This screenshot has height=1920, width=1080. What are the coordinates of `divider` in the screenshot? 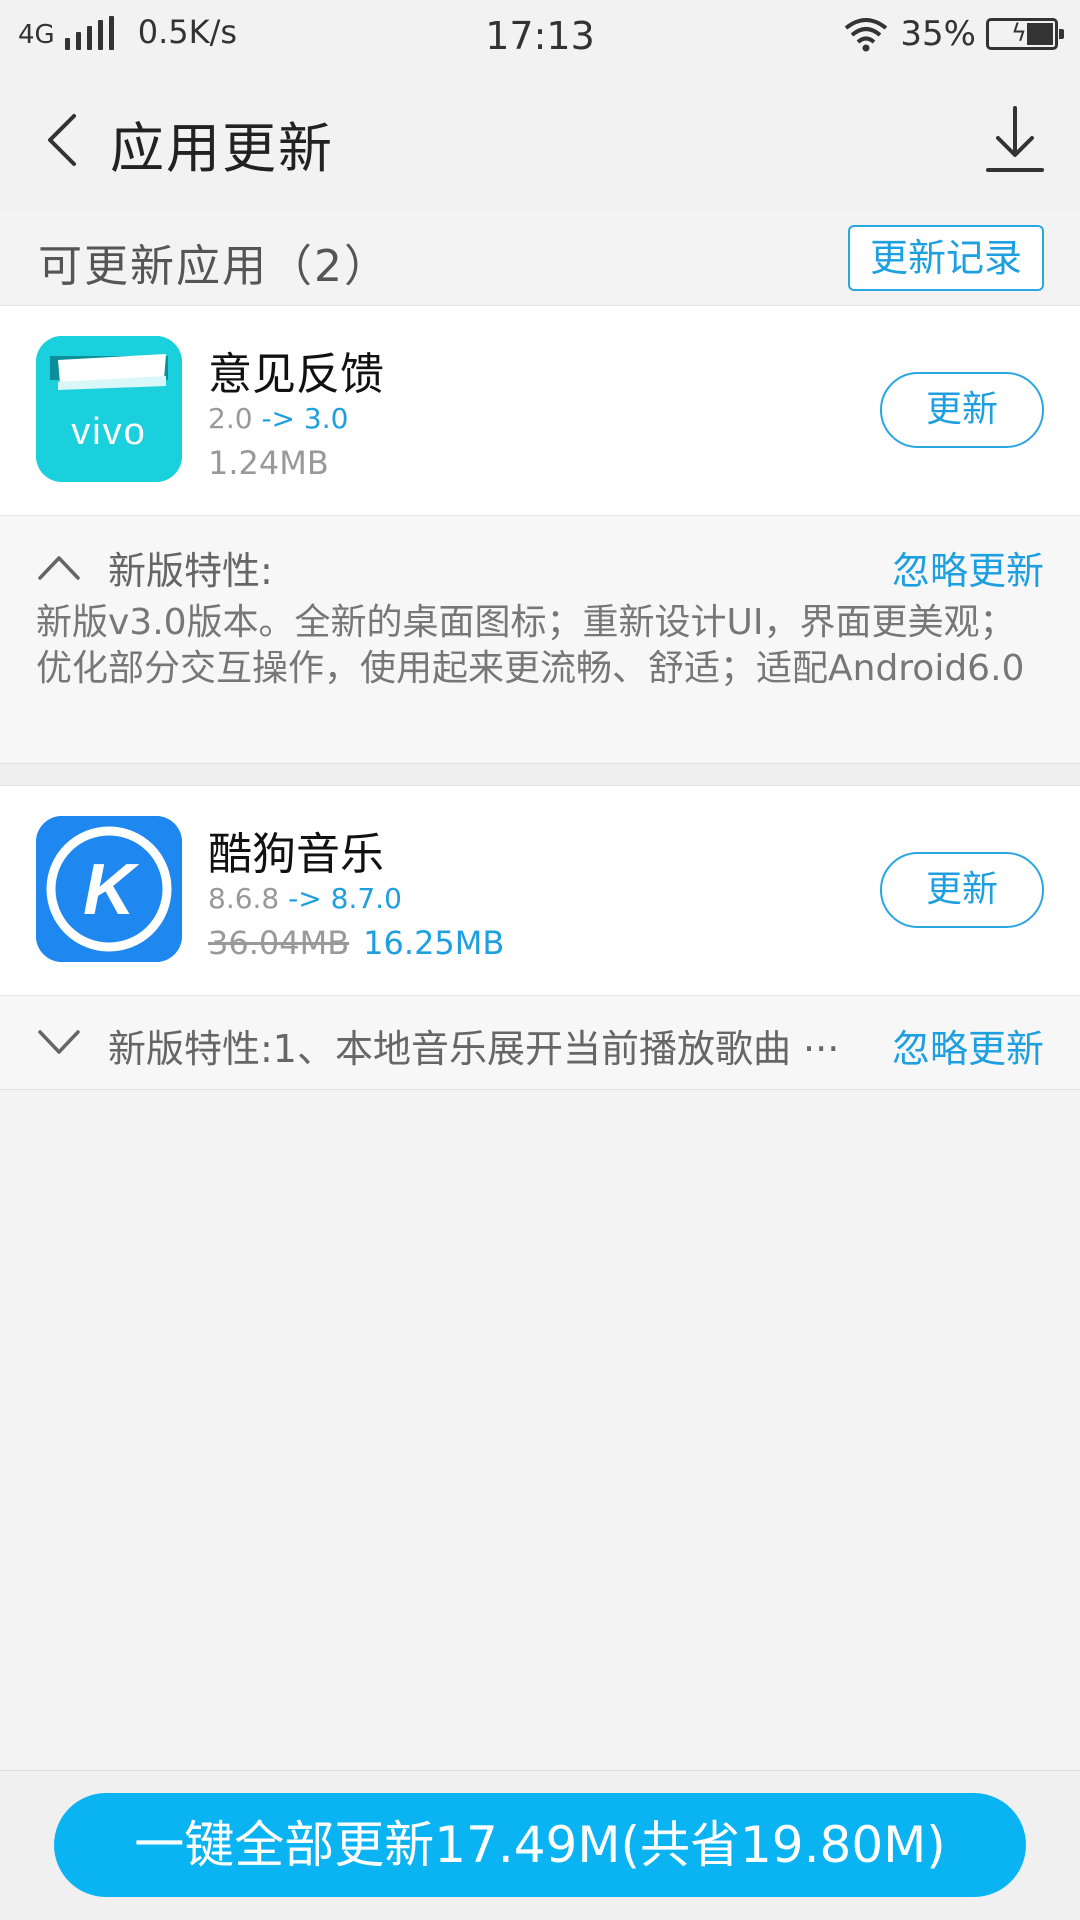 It's located at (540, 775).